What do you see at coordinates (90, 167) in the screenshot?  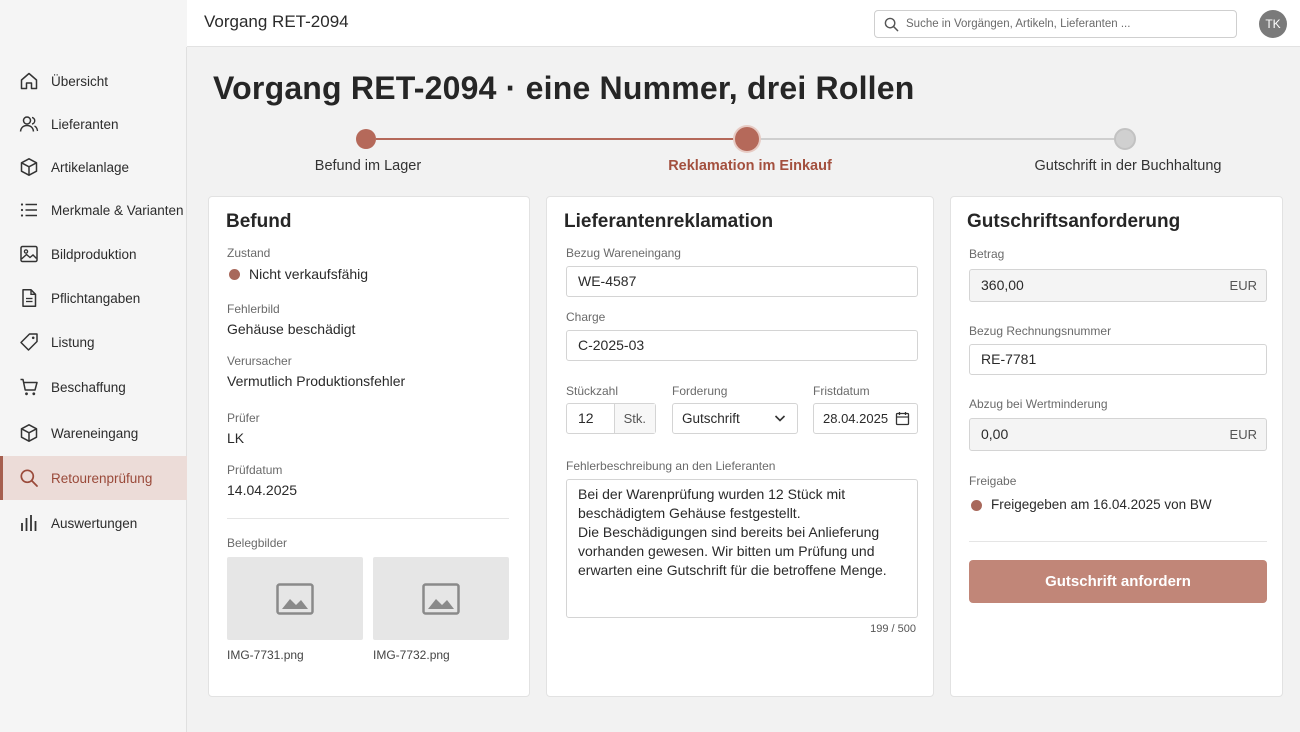 I see `sidebar-item-label: Artikelanlage` at bounding box center [90, 167].